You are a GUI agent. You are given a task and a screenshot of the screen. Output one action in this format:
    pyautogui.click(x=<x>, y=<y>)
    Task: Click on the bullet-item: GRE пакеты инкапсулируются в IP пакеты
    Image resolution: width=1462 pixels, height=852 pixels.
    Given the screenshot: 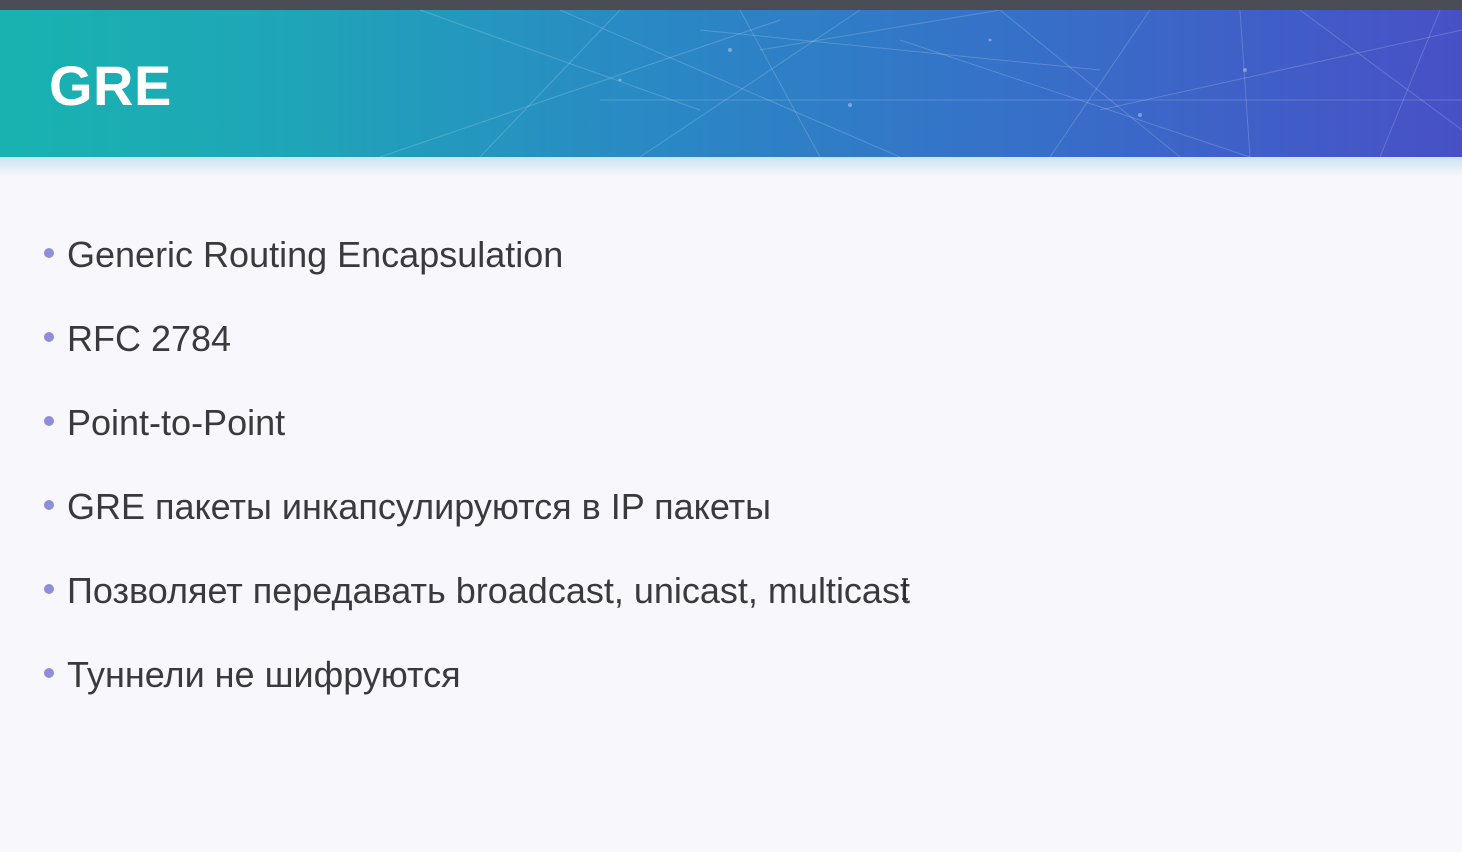 What is the action you would take?
    pyautogui.click(x=477, y=524)
    